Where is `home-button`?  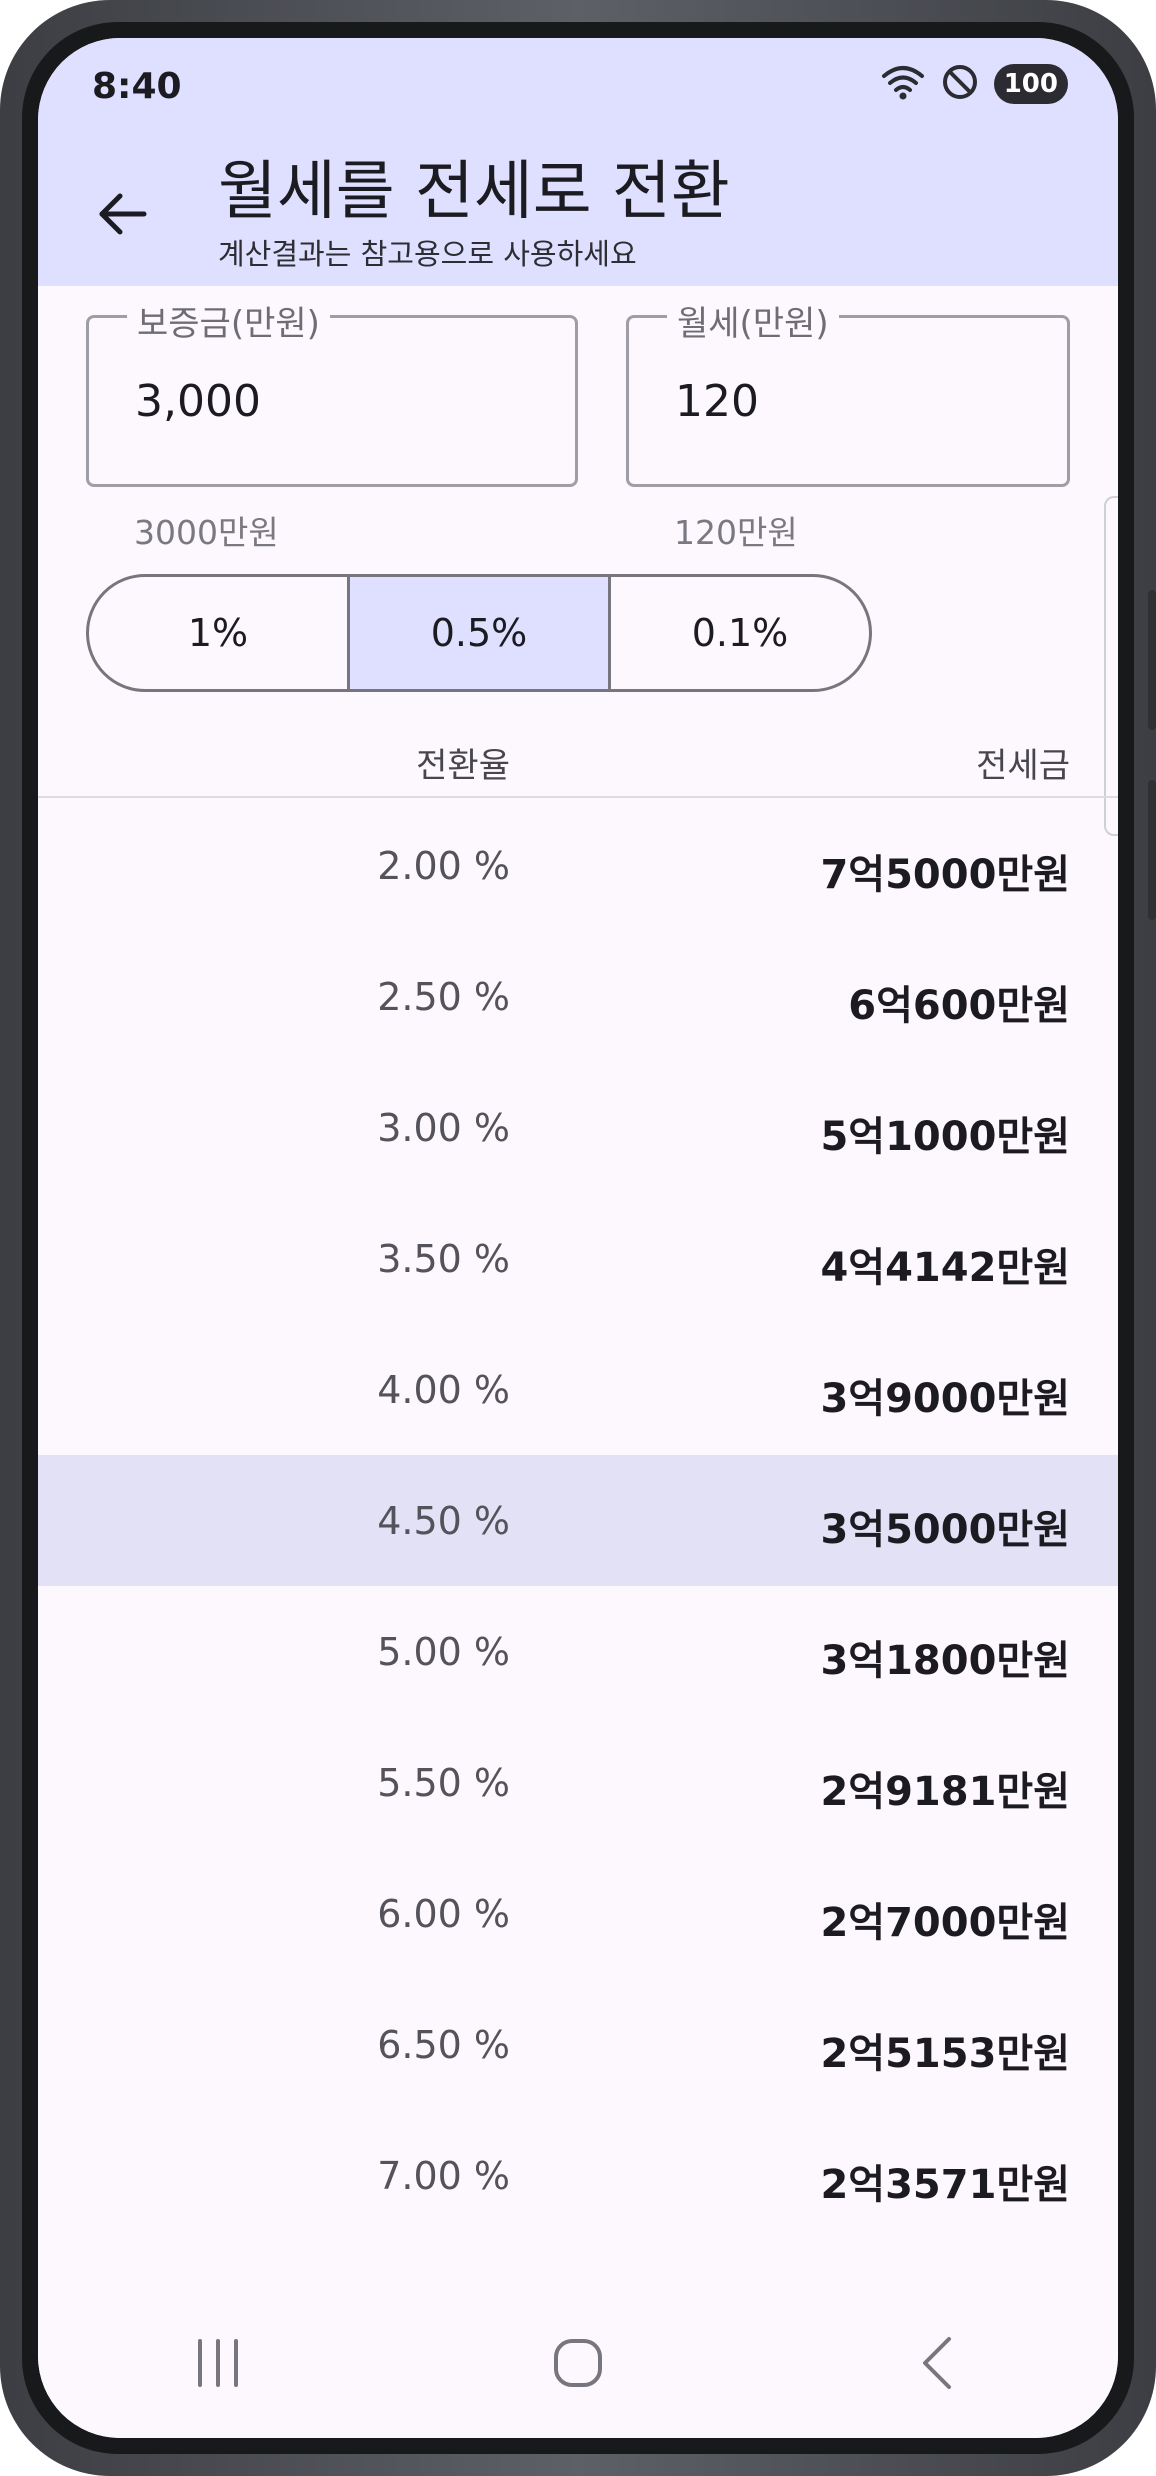 home-button is located at coordinates (578, 2363).